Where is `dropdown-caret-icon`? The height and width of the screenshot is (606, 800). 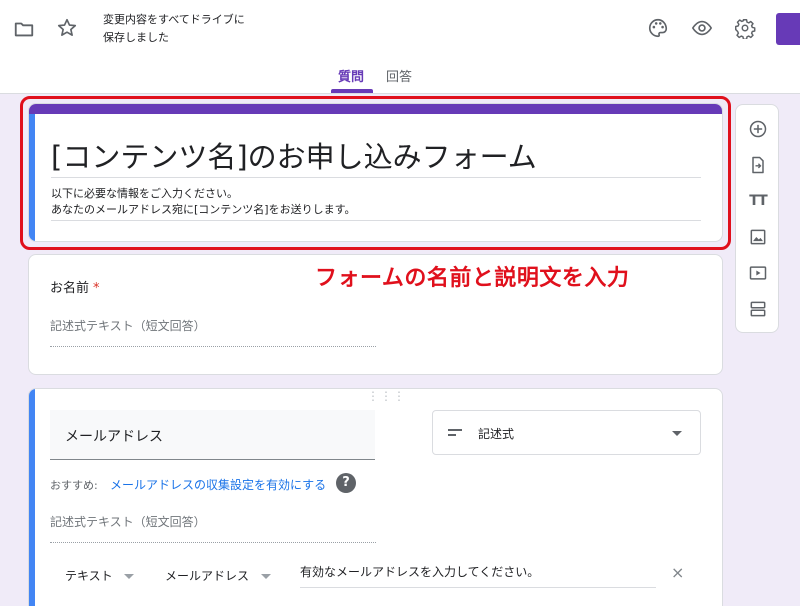 dropdown-caret-icon is located at coordinates (677, 433).